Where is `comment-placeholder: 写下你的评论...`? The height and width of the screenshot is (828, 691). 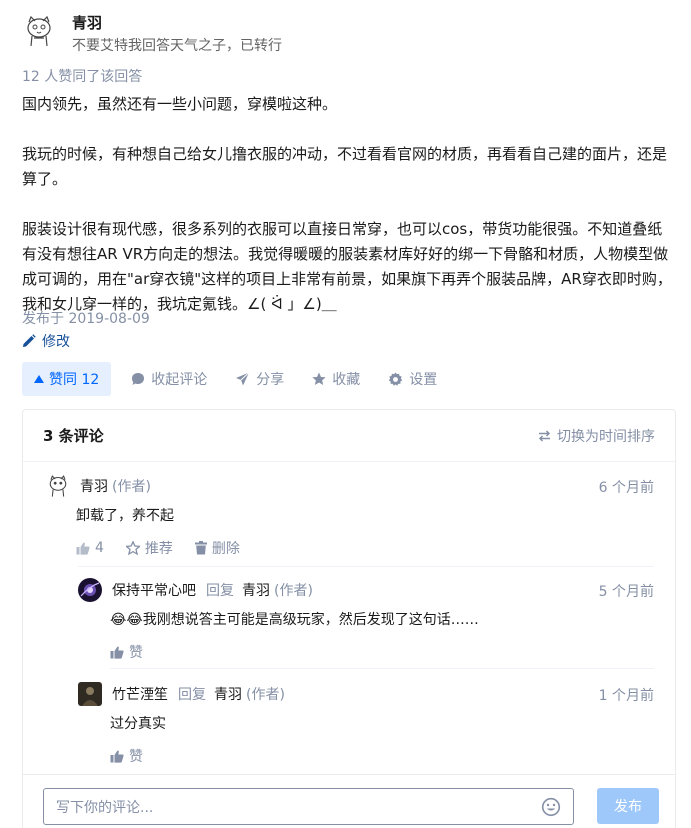 comment-placeholder: 写下你的评论... is located at coordinates (105, 807).